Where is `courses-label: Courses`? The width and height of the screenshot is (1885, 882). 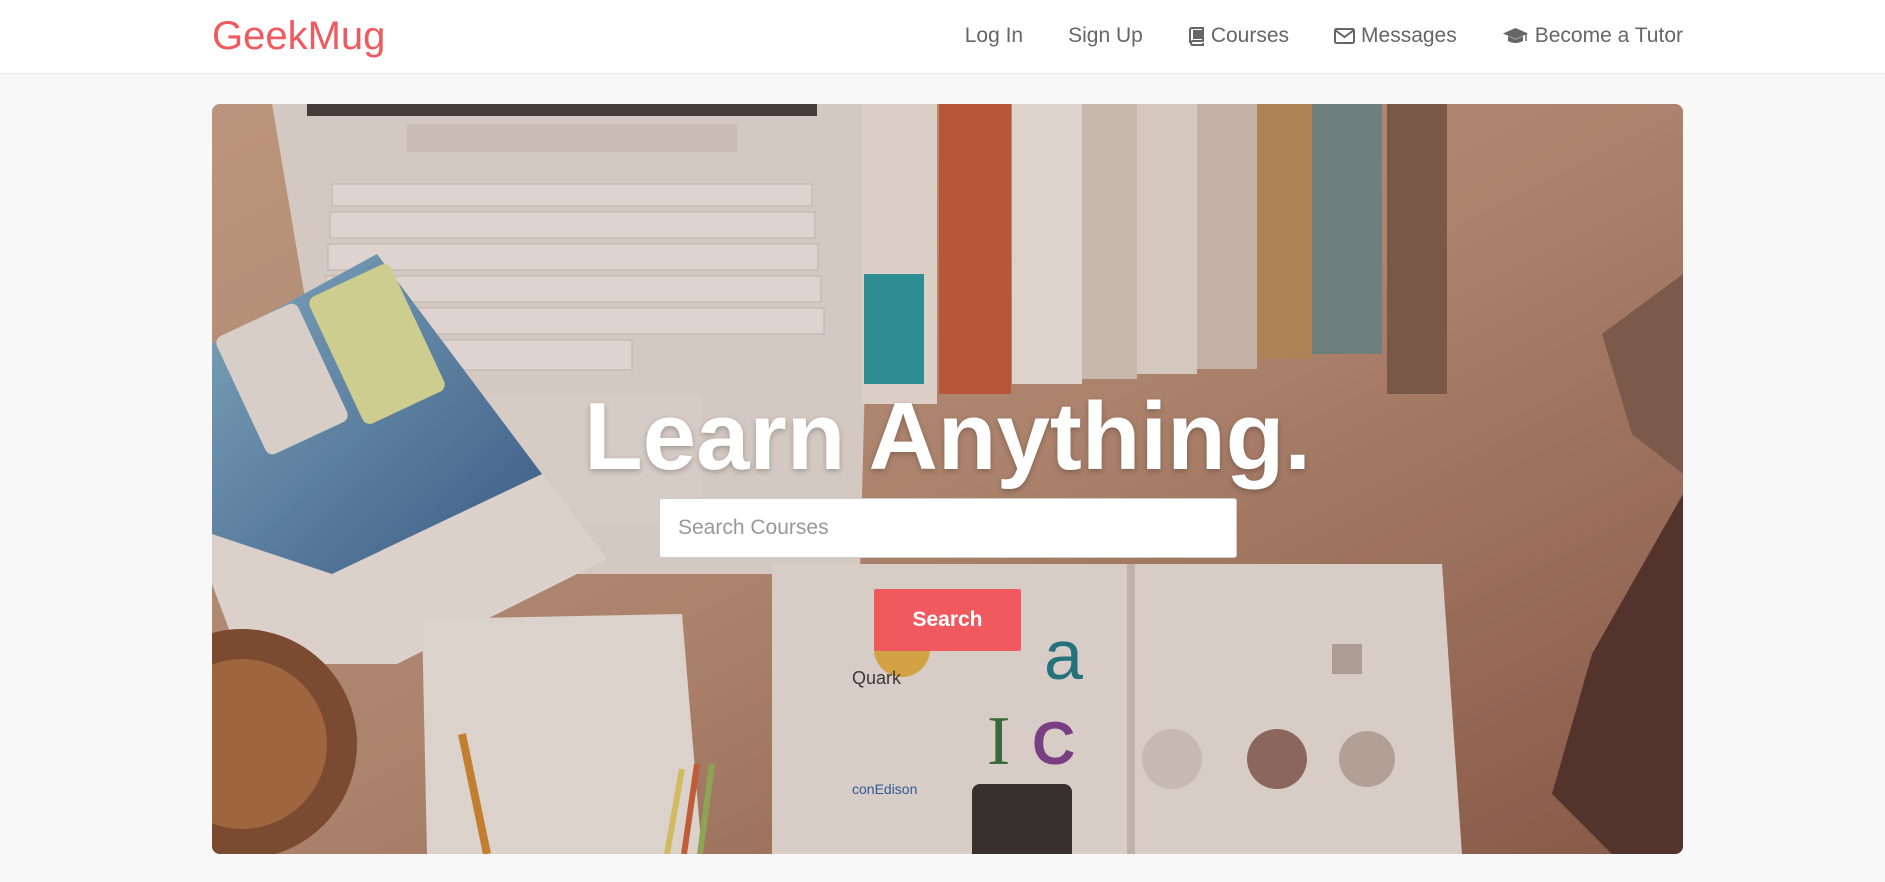 courses-label: Courses is located at coordinates (1250, 35).